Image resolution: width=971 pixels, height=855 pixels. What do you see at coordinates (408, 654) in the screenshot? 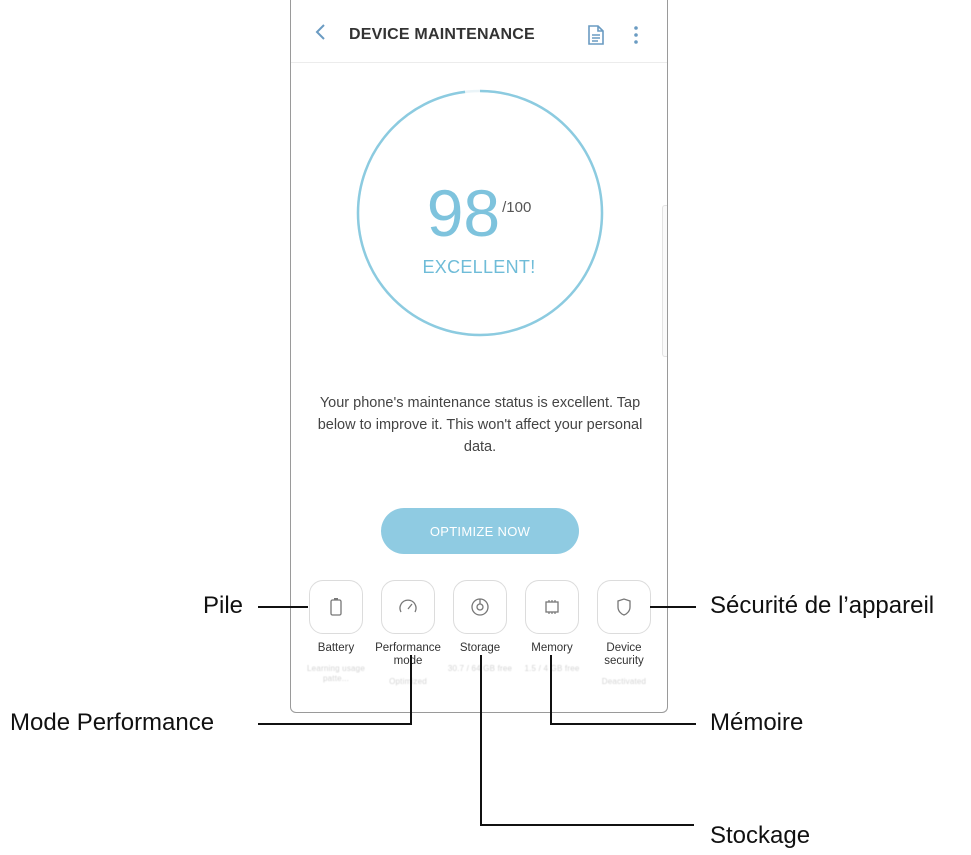
I see `performance-mode-label: Performance mode` at bounding box center [408, 654].